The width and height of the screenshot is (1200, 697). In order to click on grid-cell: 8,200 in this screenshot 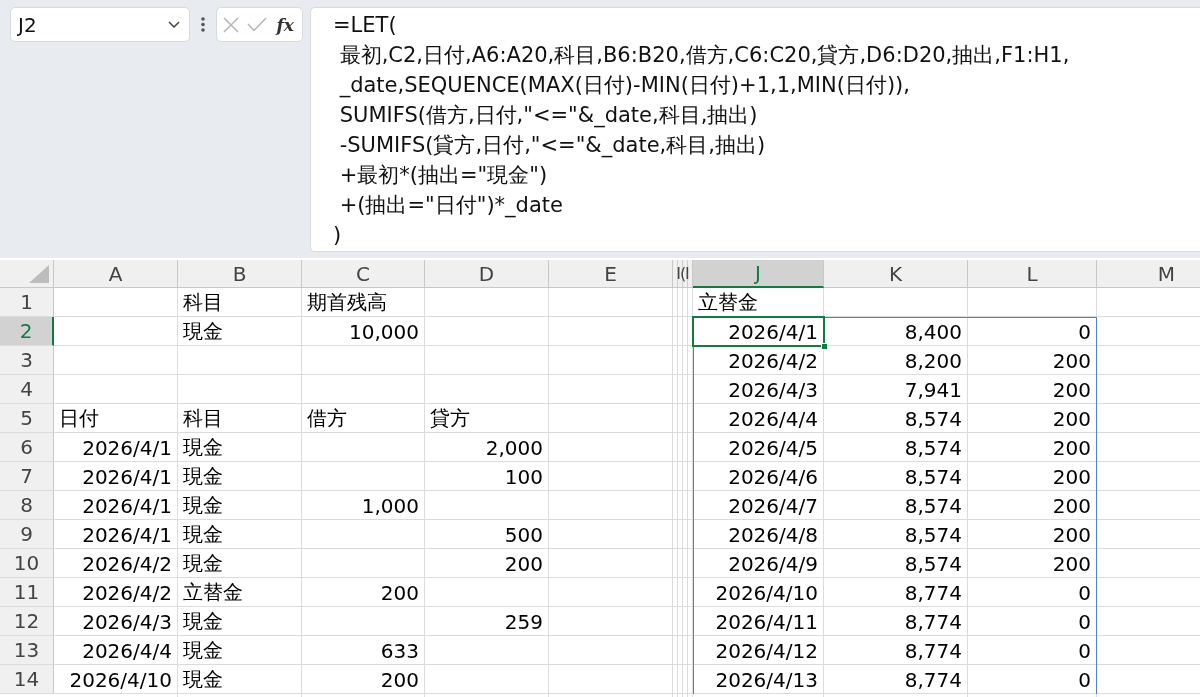, I will do `click(896, 360)`.